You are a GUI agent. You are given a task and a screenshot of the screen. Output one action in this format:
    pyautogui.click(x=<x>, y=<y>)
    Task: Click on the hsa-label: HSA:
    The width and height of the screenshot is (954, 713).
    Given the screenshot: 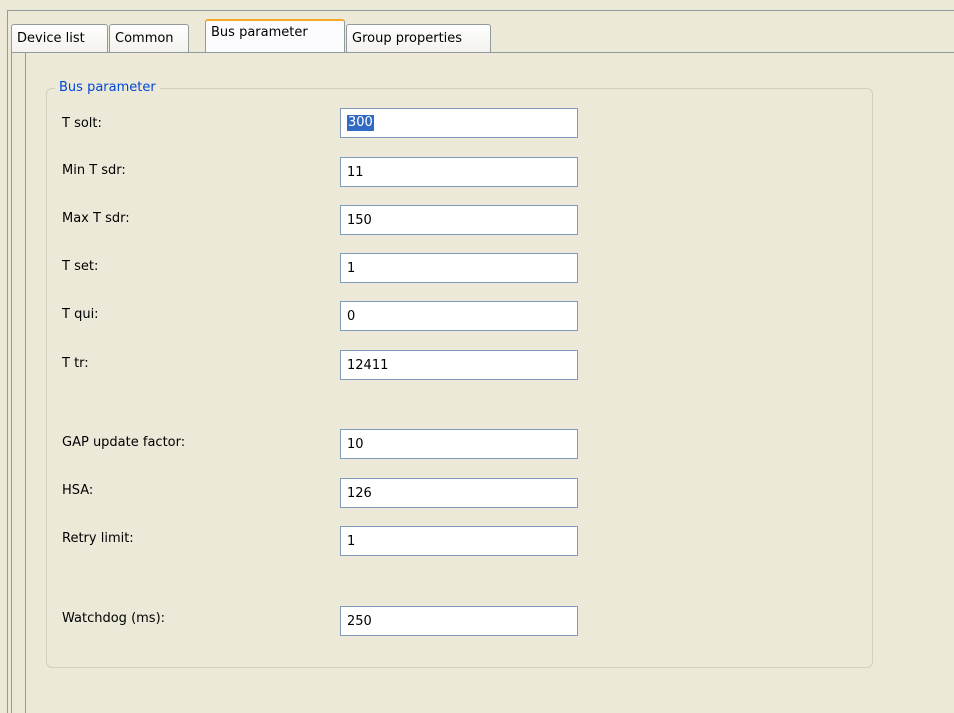 What is the action you would take?
    pyautogui.click(x=78, y=490)
    